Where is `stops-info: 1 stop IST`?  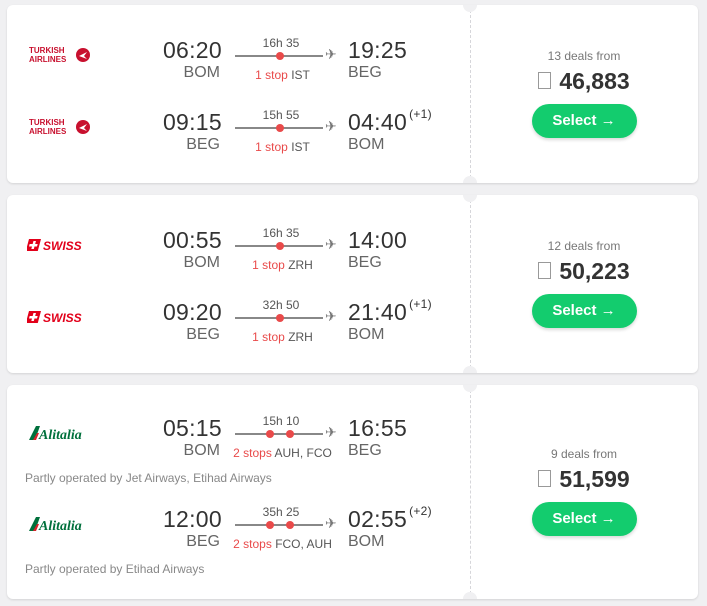
stops-info: 1 stop IST is located at coordinates (282, 147).